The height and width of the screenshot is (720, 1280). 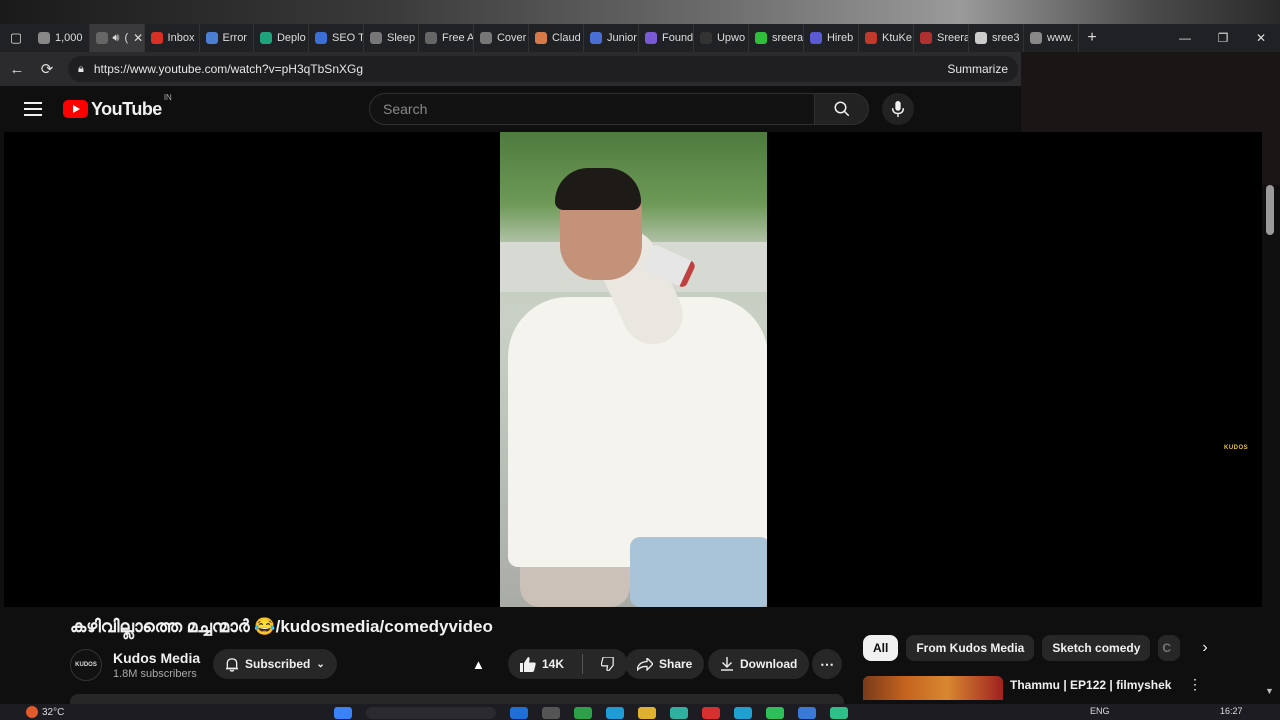 What do you see at coordinates (611, 38) in the screenshot?
I see `browser-tab: Junior` at bounding box center [611, 38].